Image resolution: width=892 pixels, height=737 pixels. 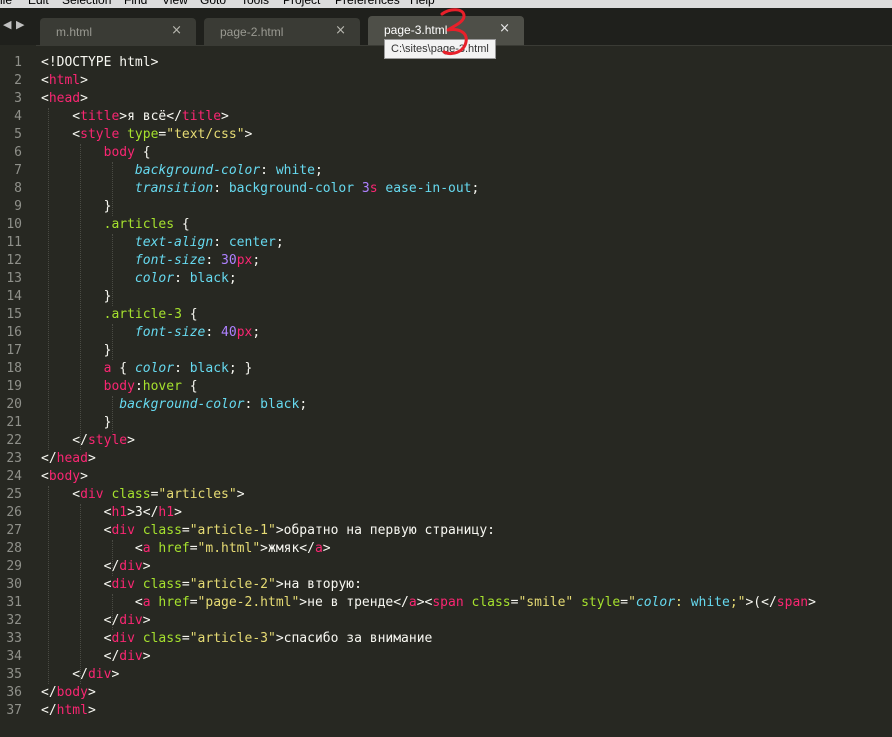 What do you see at coordinates (18, 62) in the screenshot?
I see `line-number: 1` at bounding box center [18, 62].